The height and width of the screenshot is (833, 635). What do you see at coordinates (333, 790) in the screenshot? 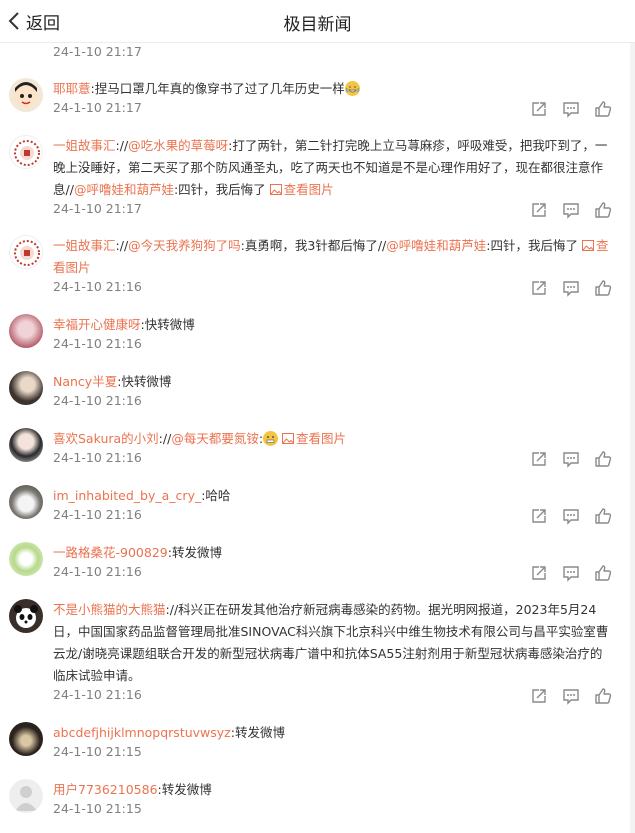
I see `comment-content: 用户7736210586:转发微博` at bounding box center [333, 790].